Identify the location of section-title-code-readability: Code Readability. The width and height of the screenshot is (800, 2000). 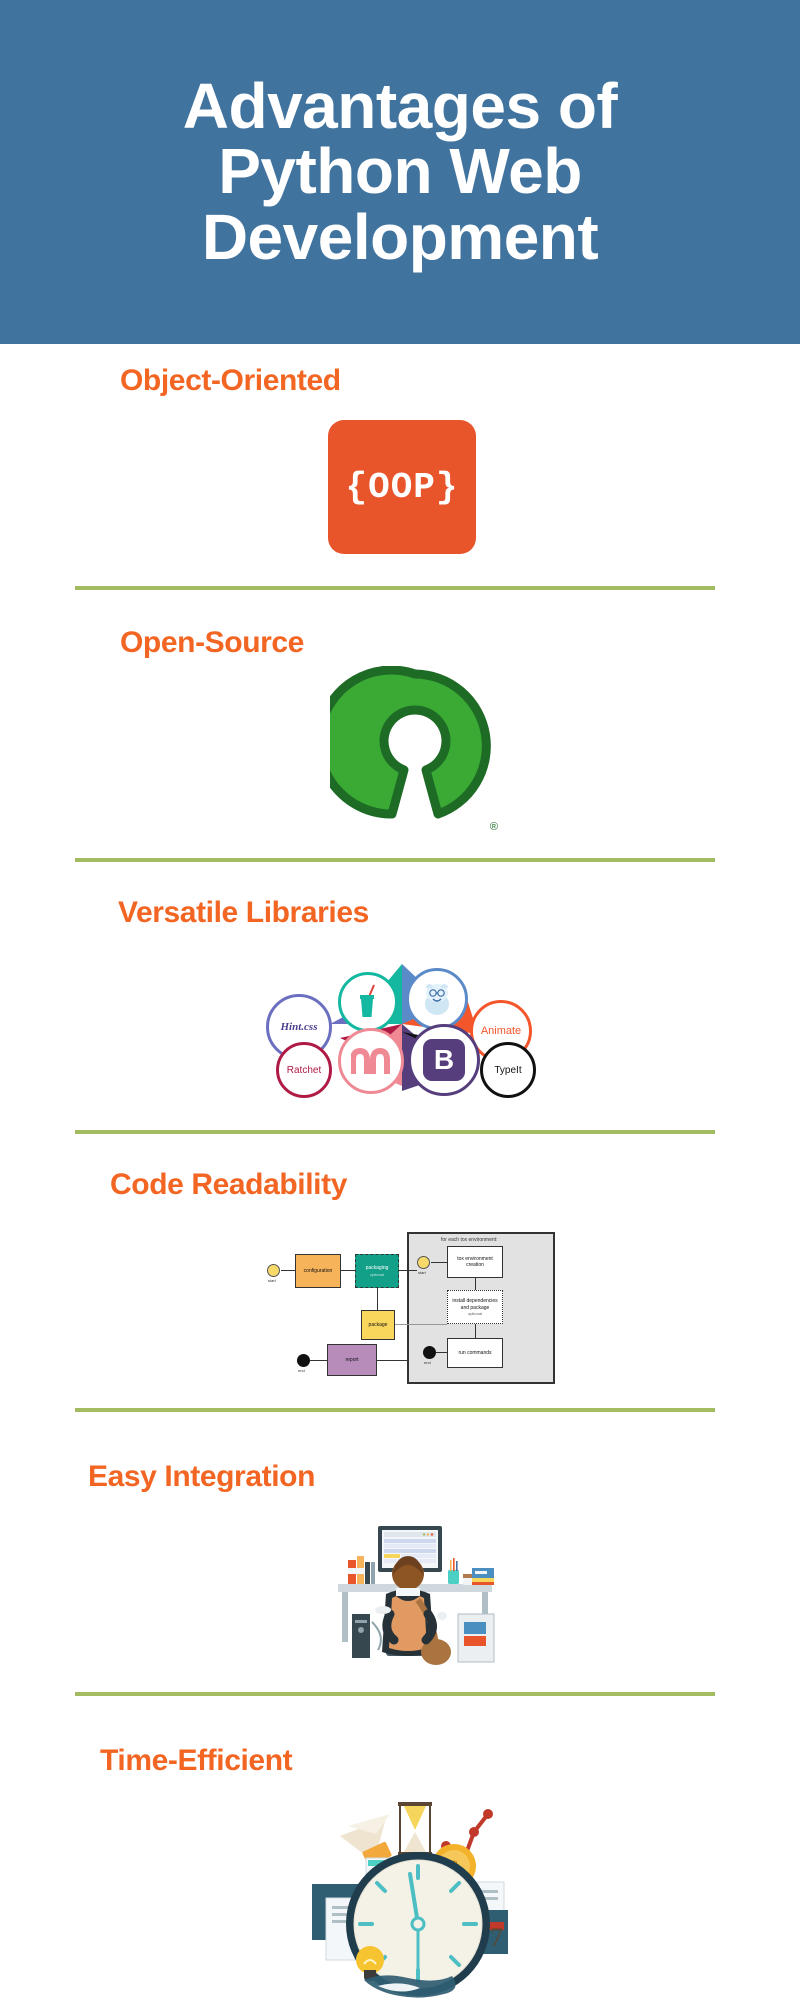
(228, 1184).